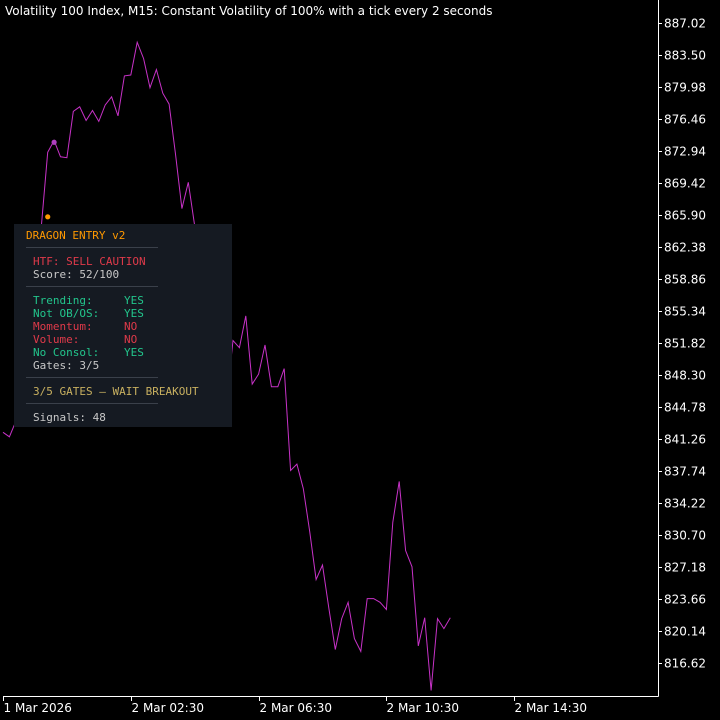 This screenshot has width=720, height=720. What do you see at coordinates (685, 664) in the screenshot?
I see `y-tick-label: 816.62` at bounding box center [685, 664].